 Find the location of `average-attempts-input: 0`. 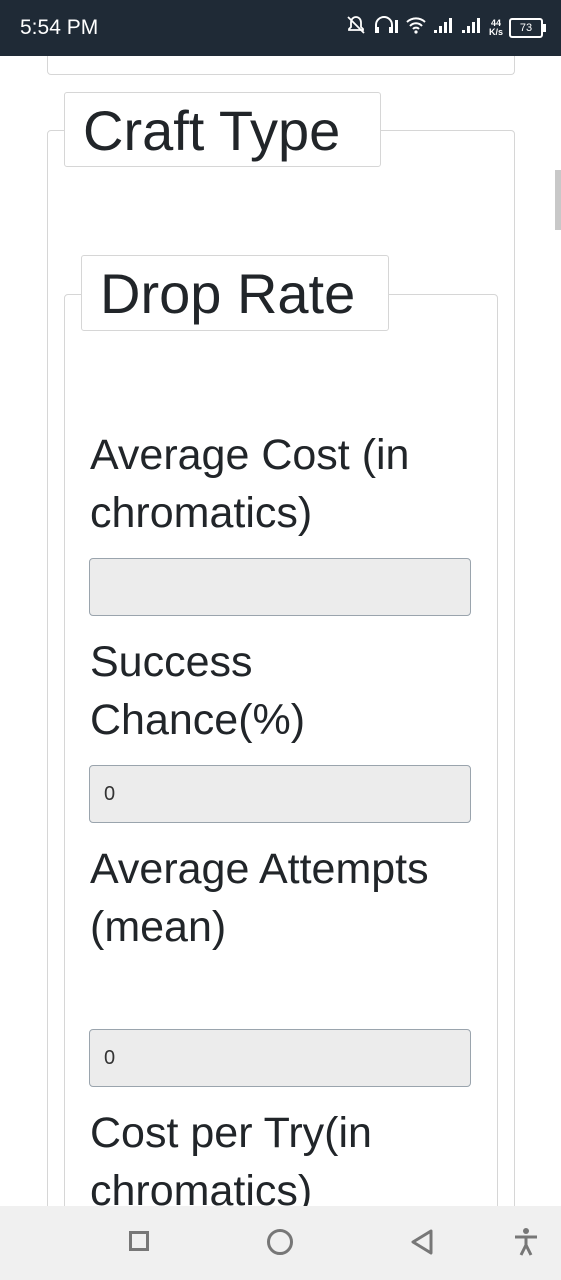

average-attempts-input: 0 is located at coordinates (280, 1058).